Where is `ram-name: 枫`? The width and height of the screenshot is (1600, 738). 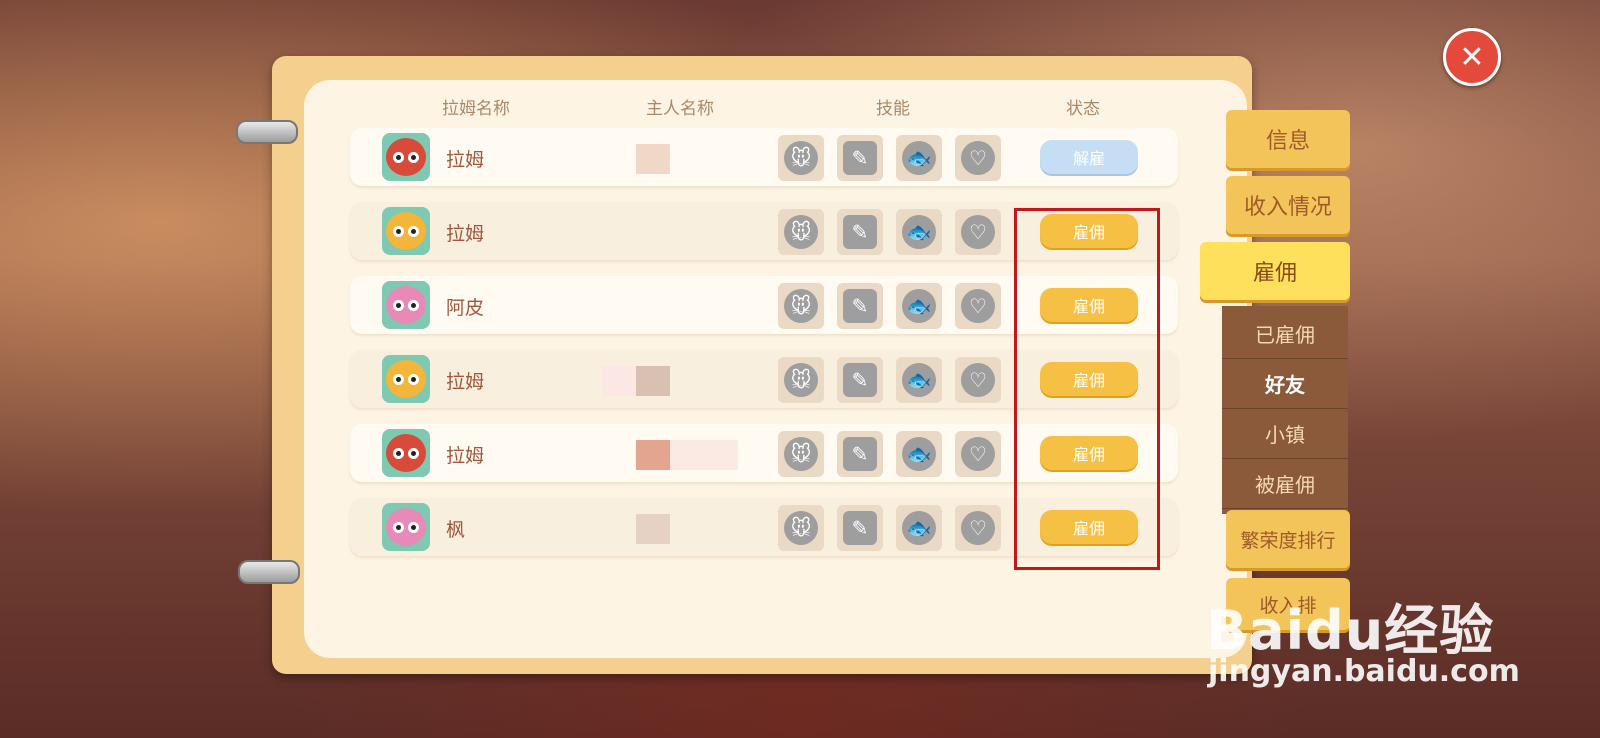 ram-name: 枫 is located at coordinates (456, 530).